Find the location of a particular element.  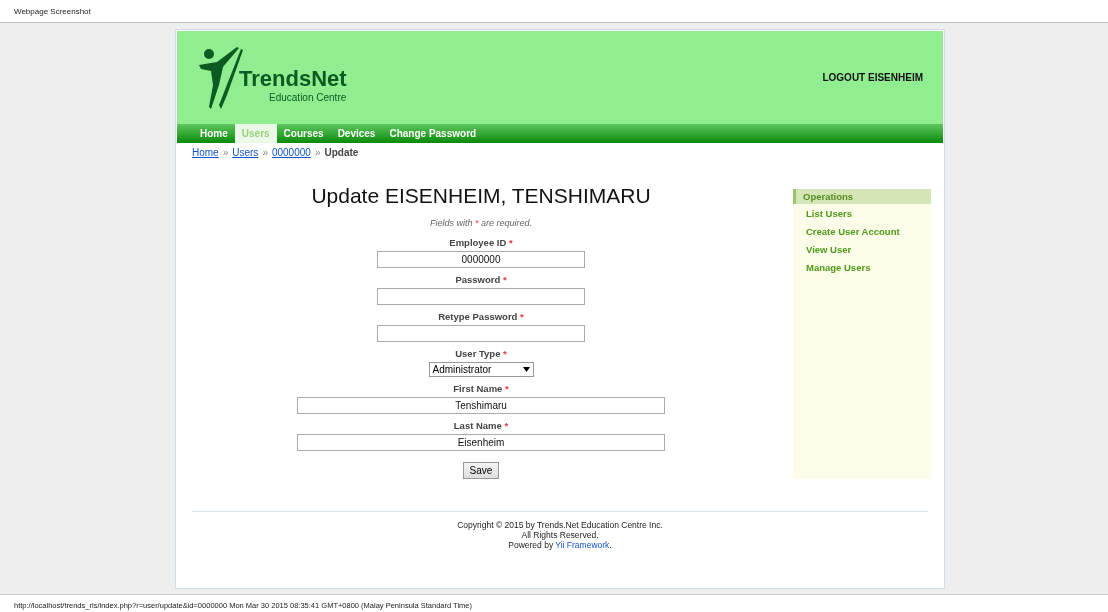

logout-link: LOGOUT EISENHEIM is located at coordinates (872, 77).